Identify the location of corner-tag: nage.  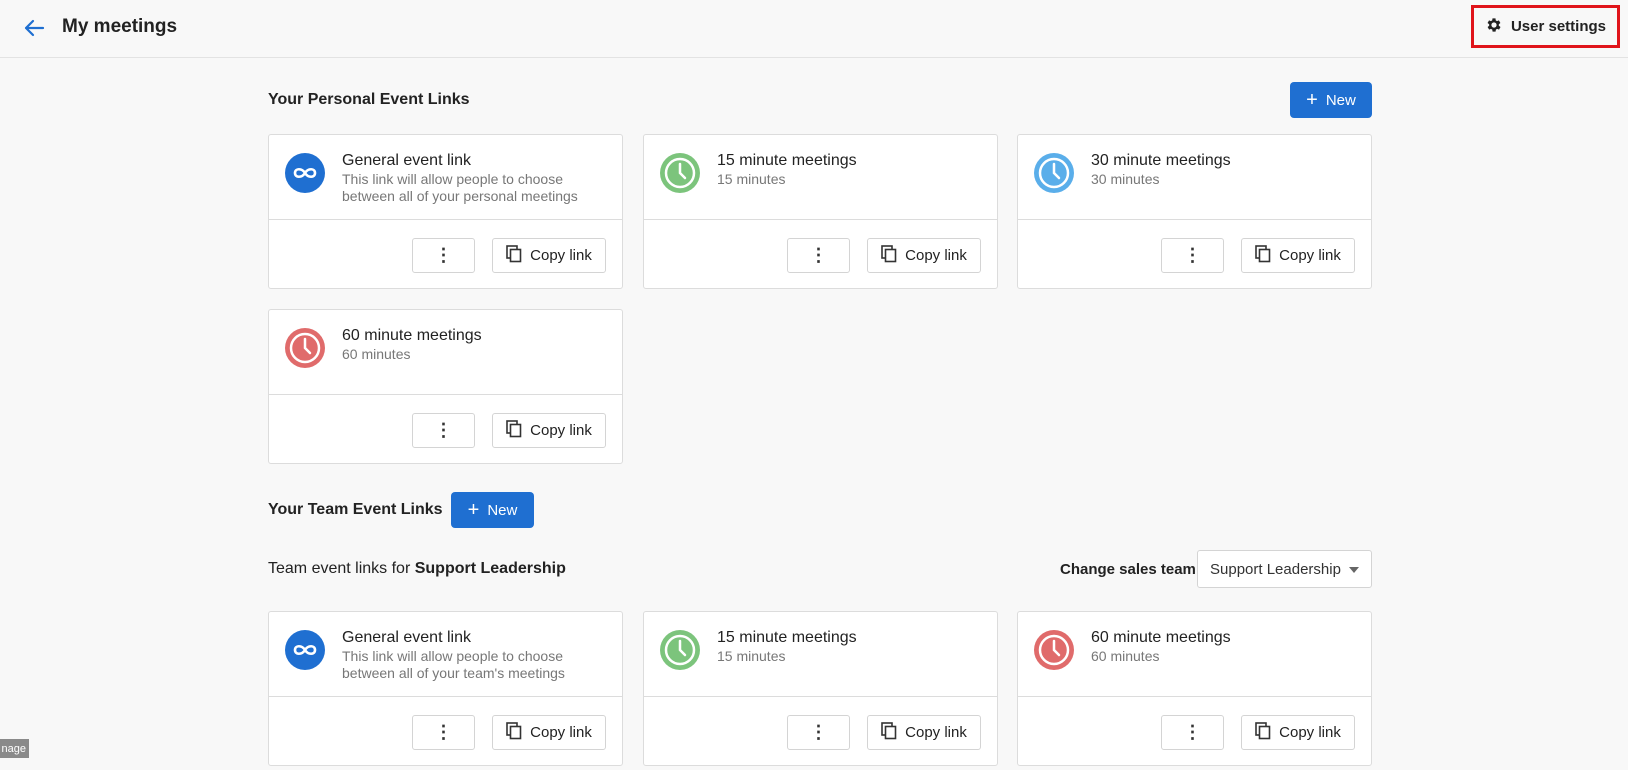
(14, 748).